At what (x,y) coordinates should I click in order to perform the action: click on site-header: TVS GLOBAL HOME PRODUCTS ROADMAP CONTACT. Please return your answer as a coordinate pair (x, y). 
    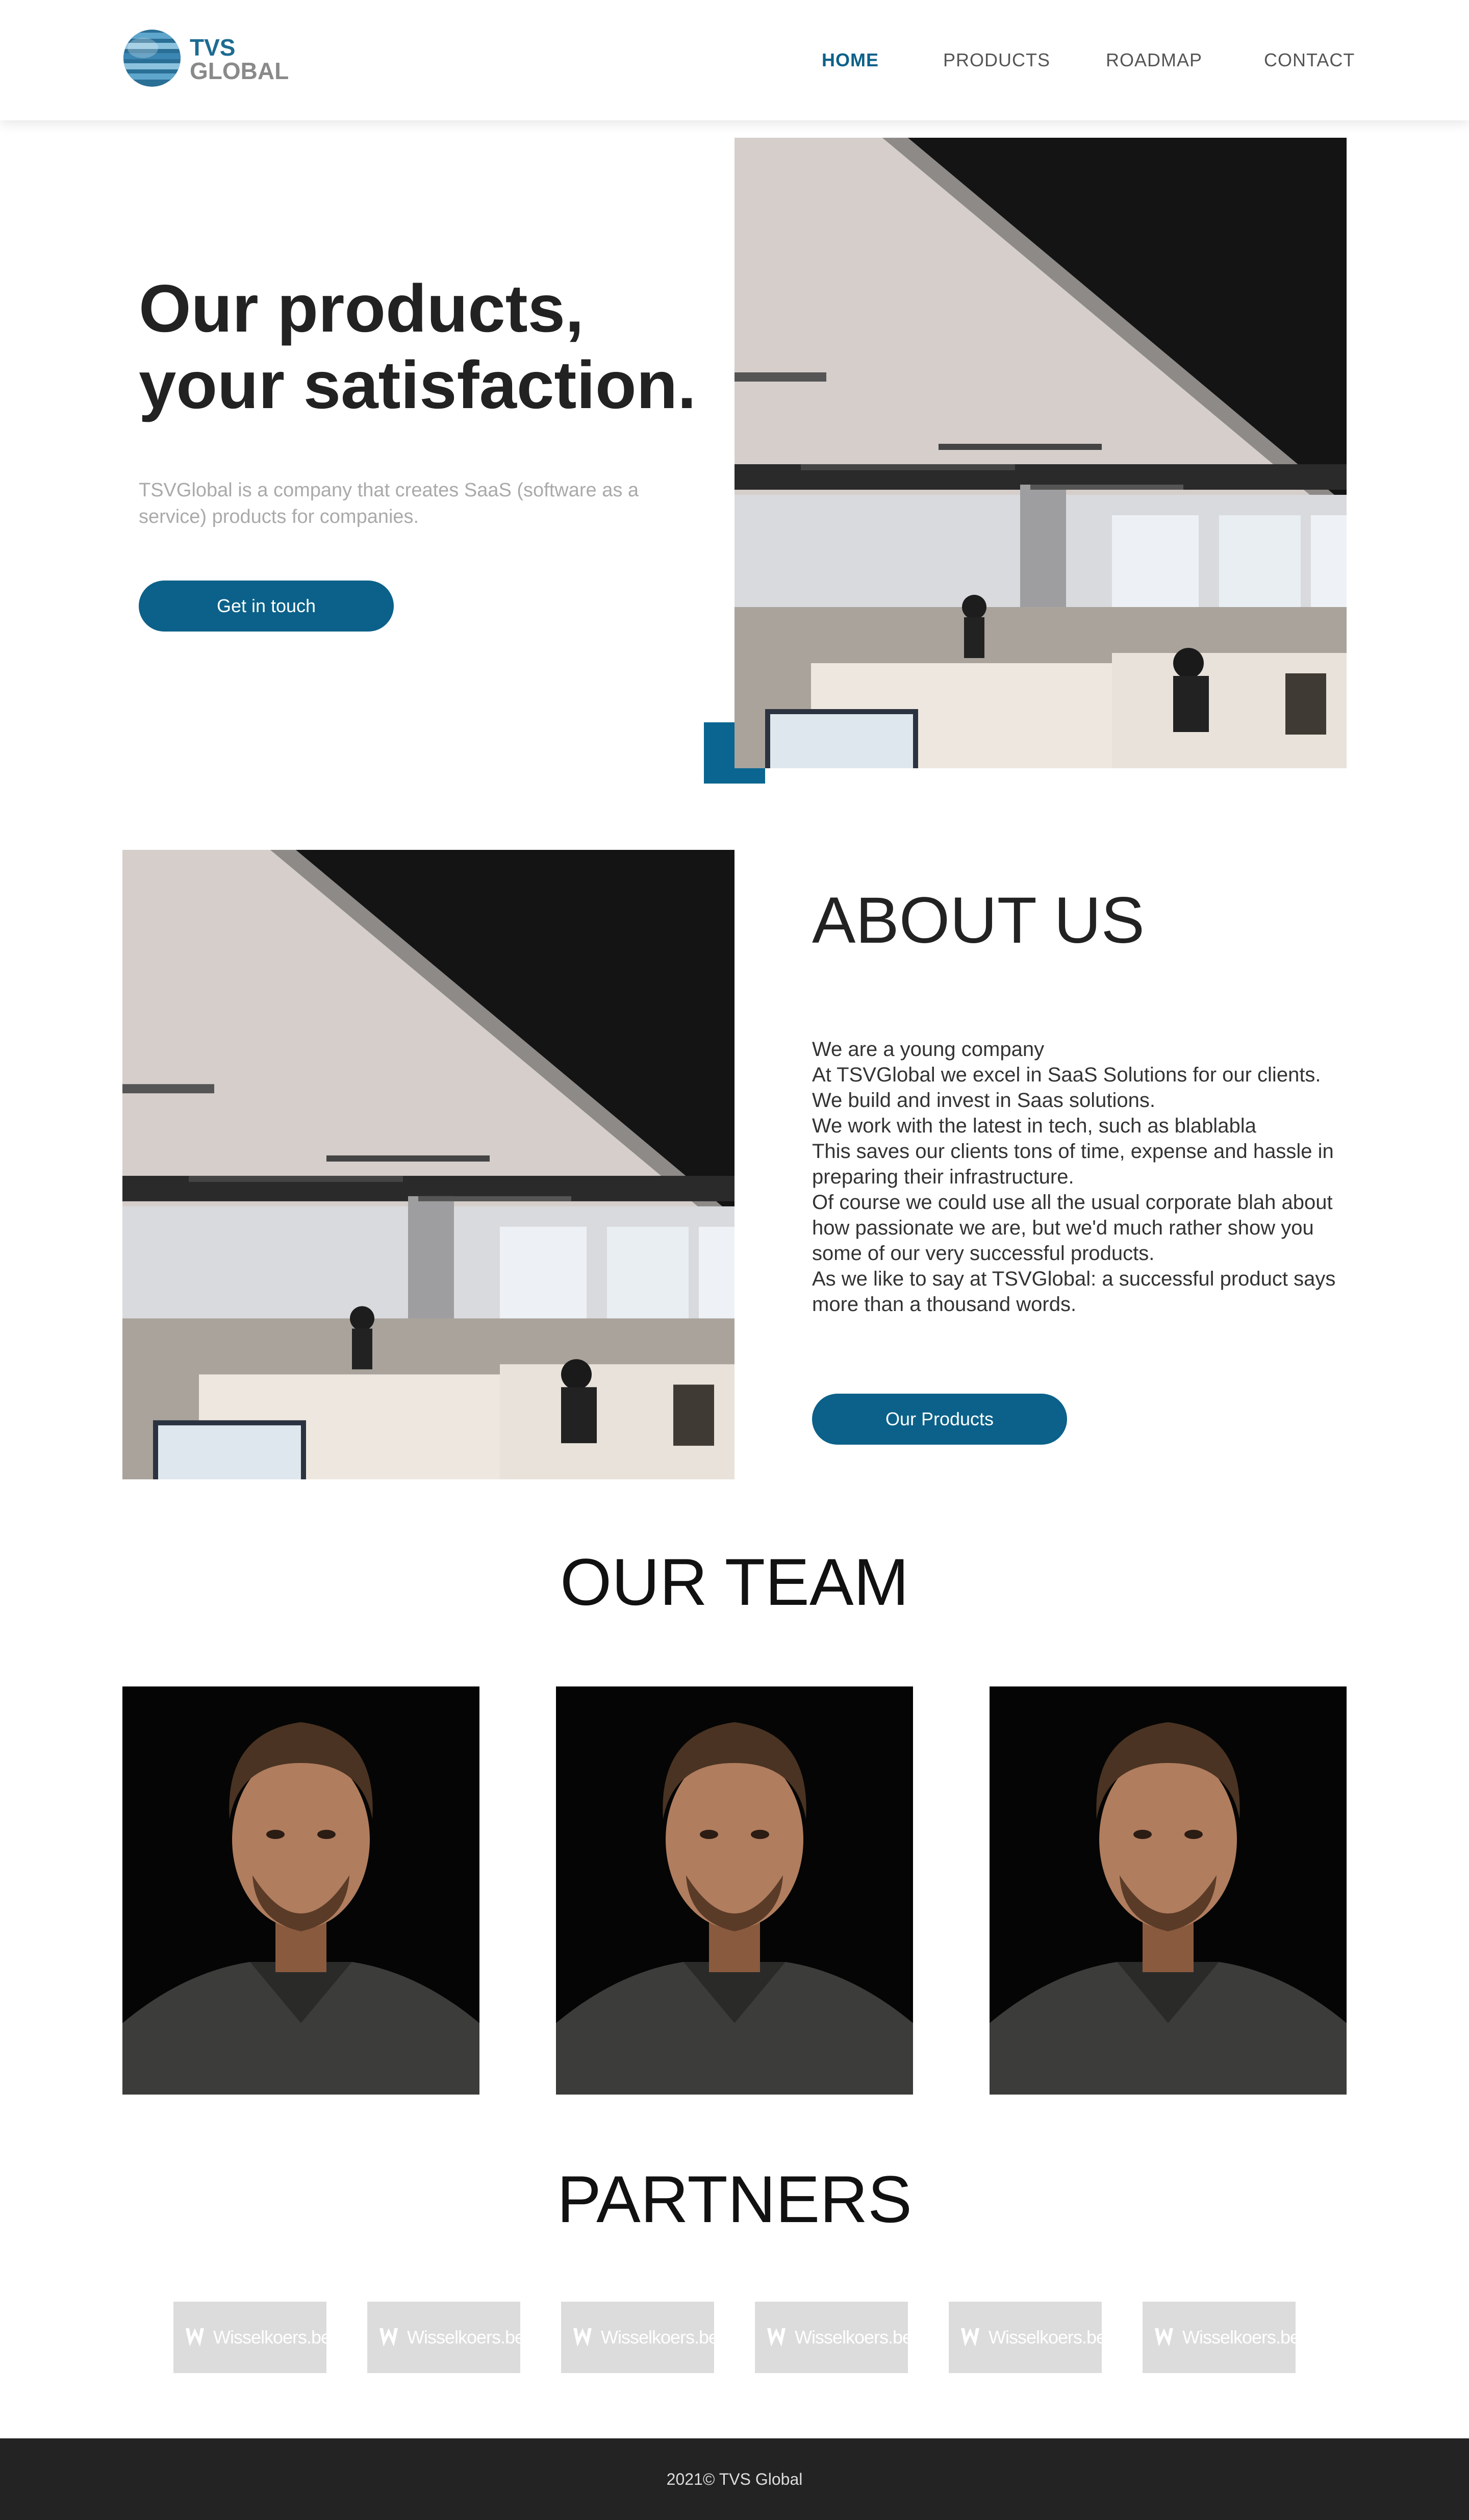
    Looking at the image, I should click on (734, 60).